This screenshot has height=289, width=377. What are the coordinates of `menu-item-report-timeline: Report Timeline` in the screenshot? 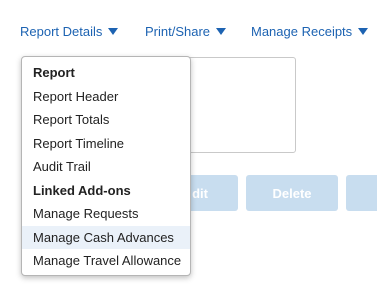 It's located at (106, 144).